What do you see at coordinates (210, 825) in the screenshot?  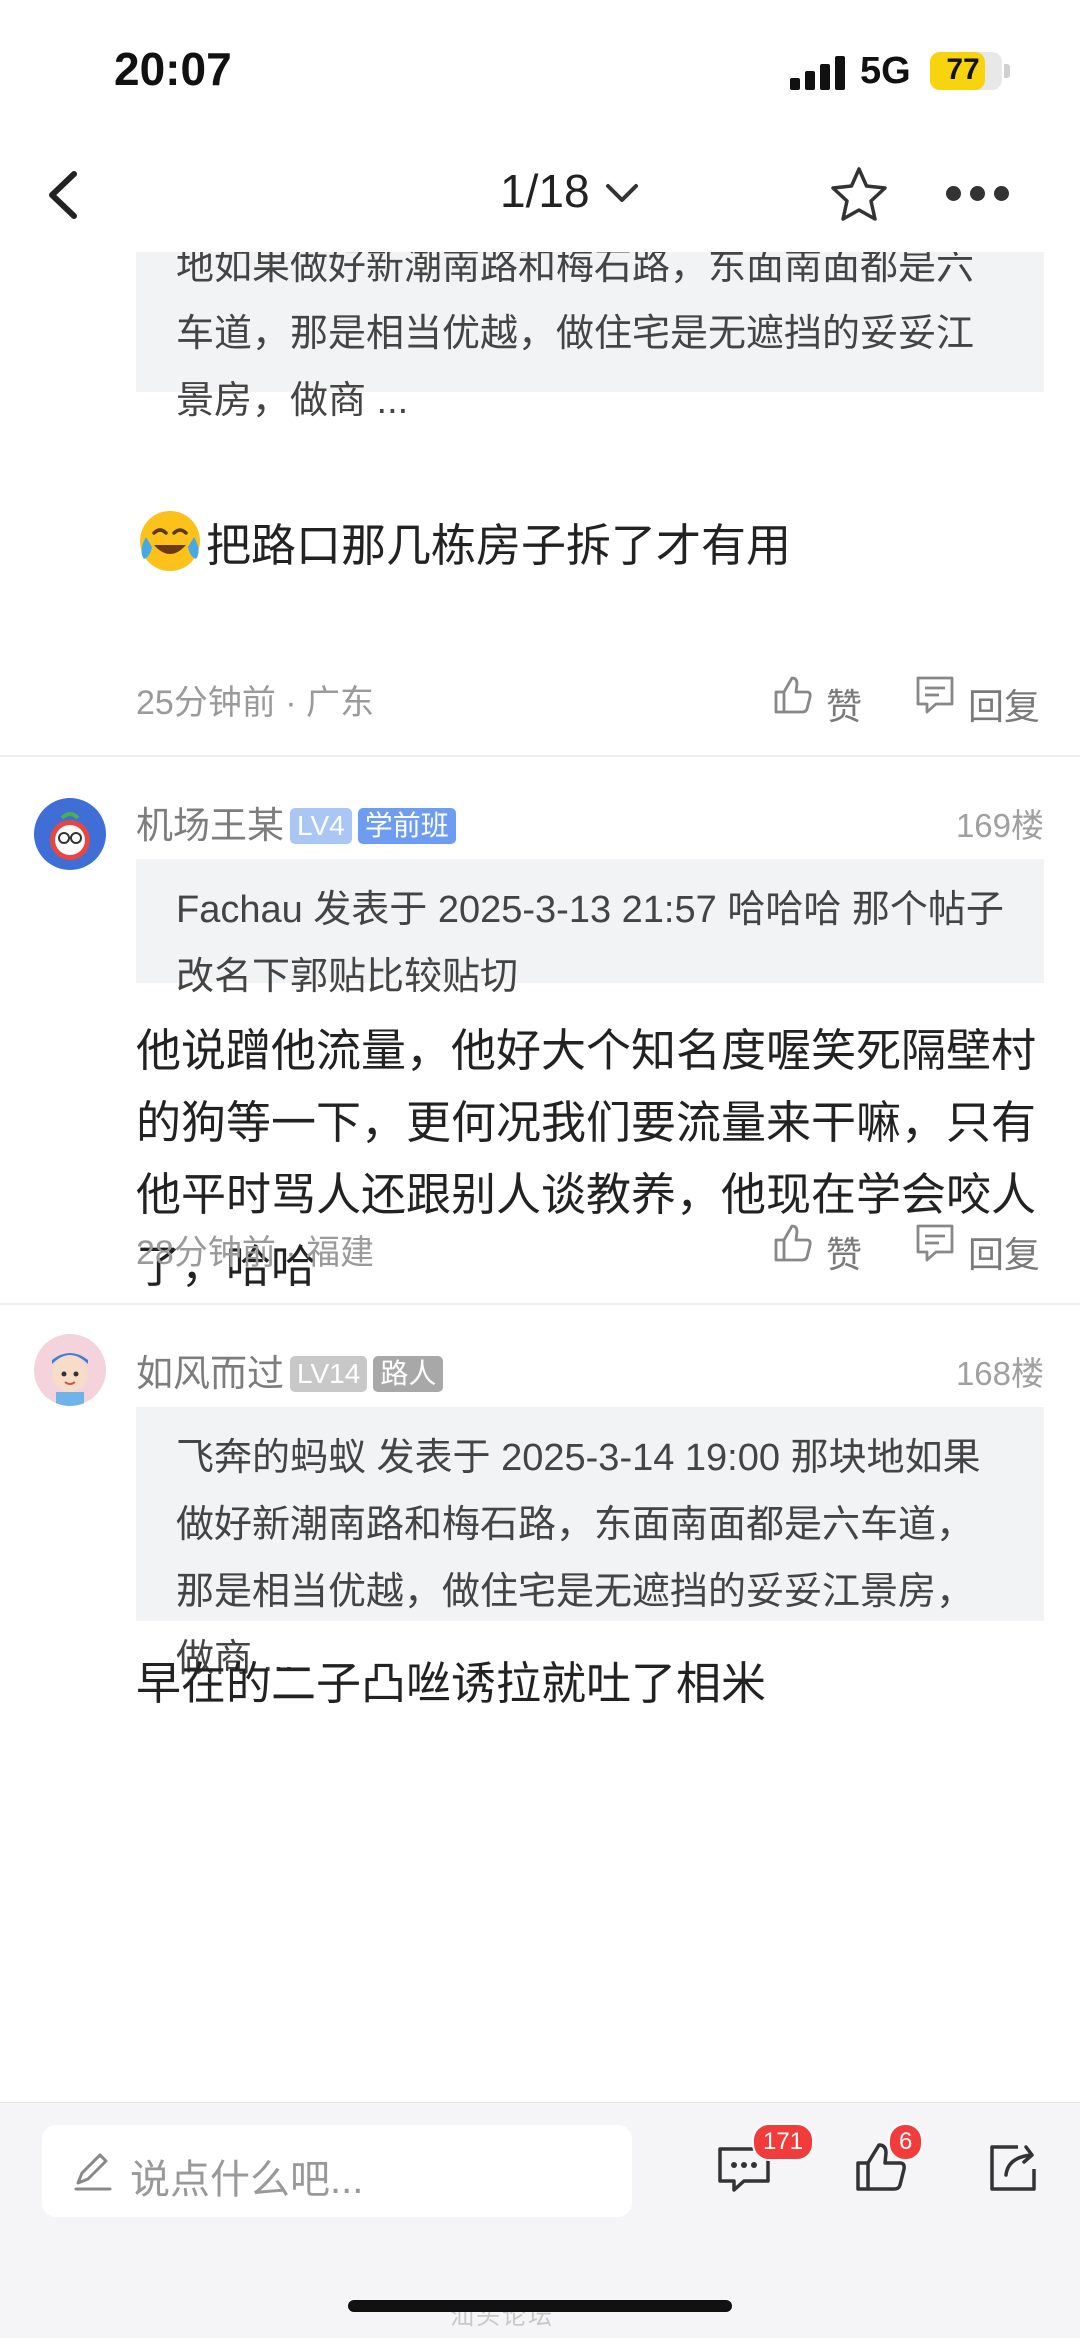 I see `username-text: 机场王某` at bounding box center [210, 825].